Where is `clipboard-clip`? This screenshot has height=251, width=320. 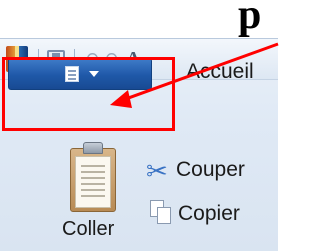 clipboard-clip is located at coordinates (93, 148).